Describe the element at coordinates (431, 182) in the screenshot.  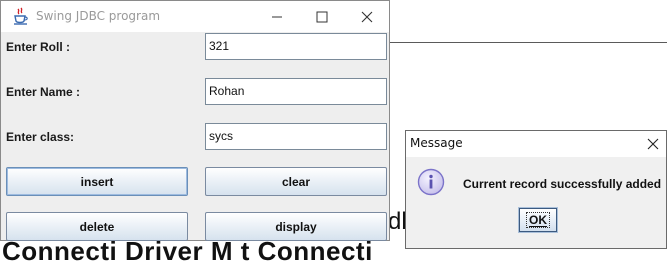
I see `info-icon` at that location.